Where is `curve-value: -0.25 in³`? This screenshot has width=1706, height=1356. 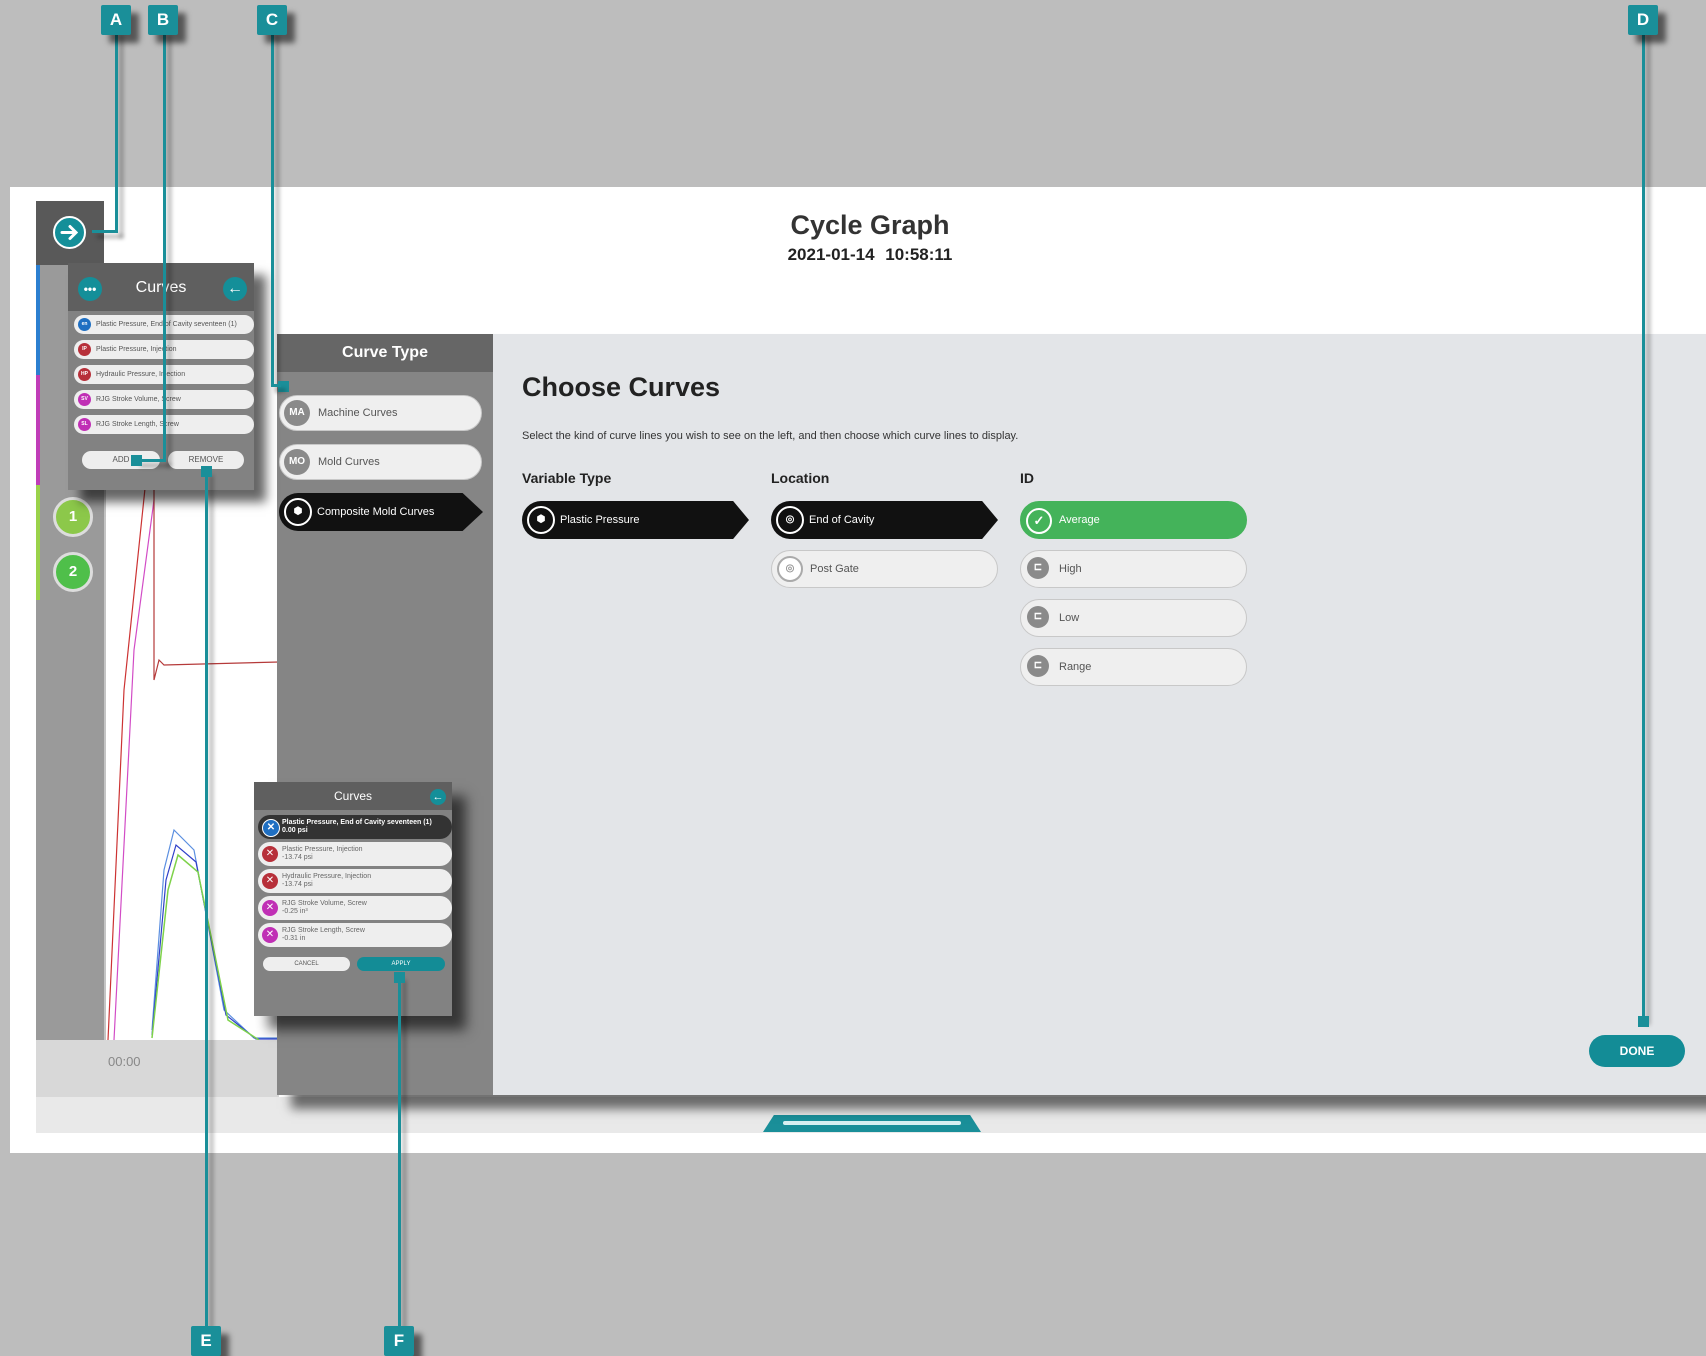 curve-value: -0.25 in³ is located at coordinates (295, 911).